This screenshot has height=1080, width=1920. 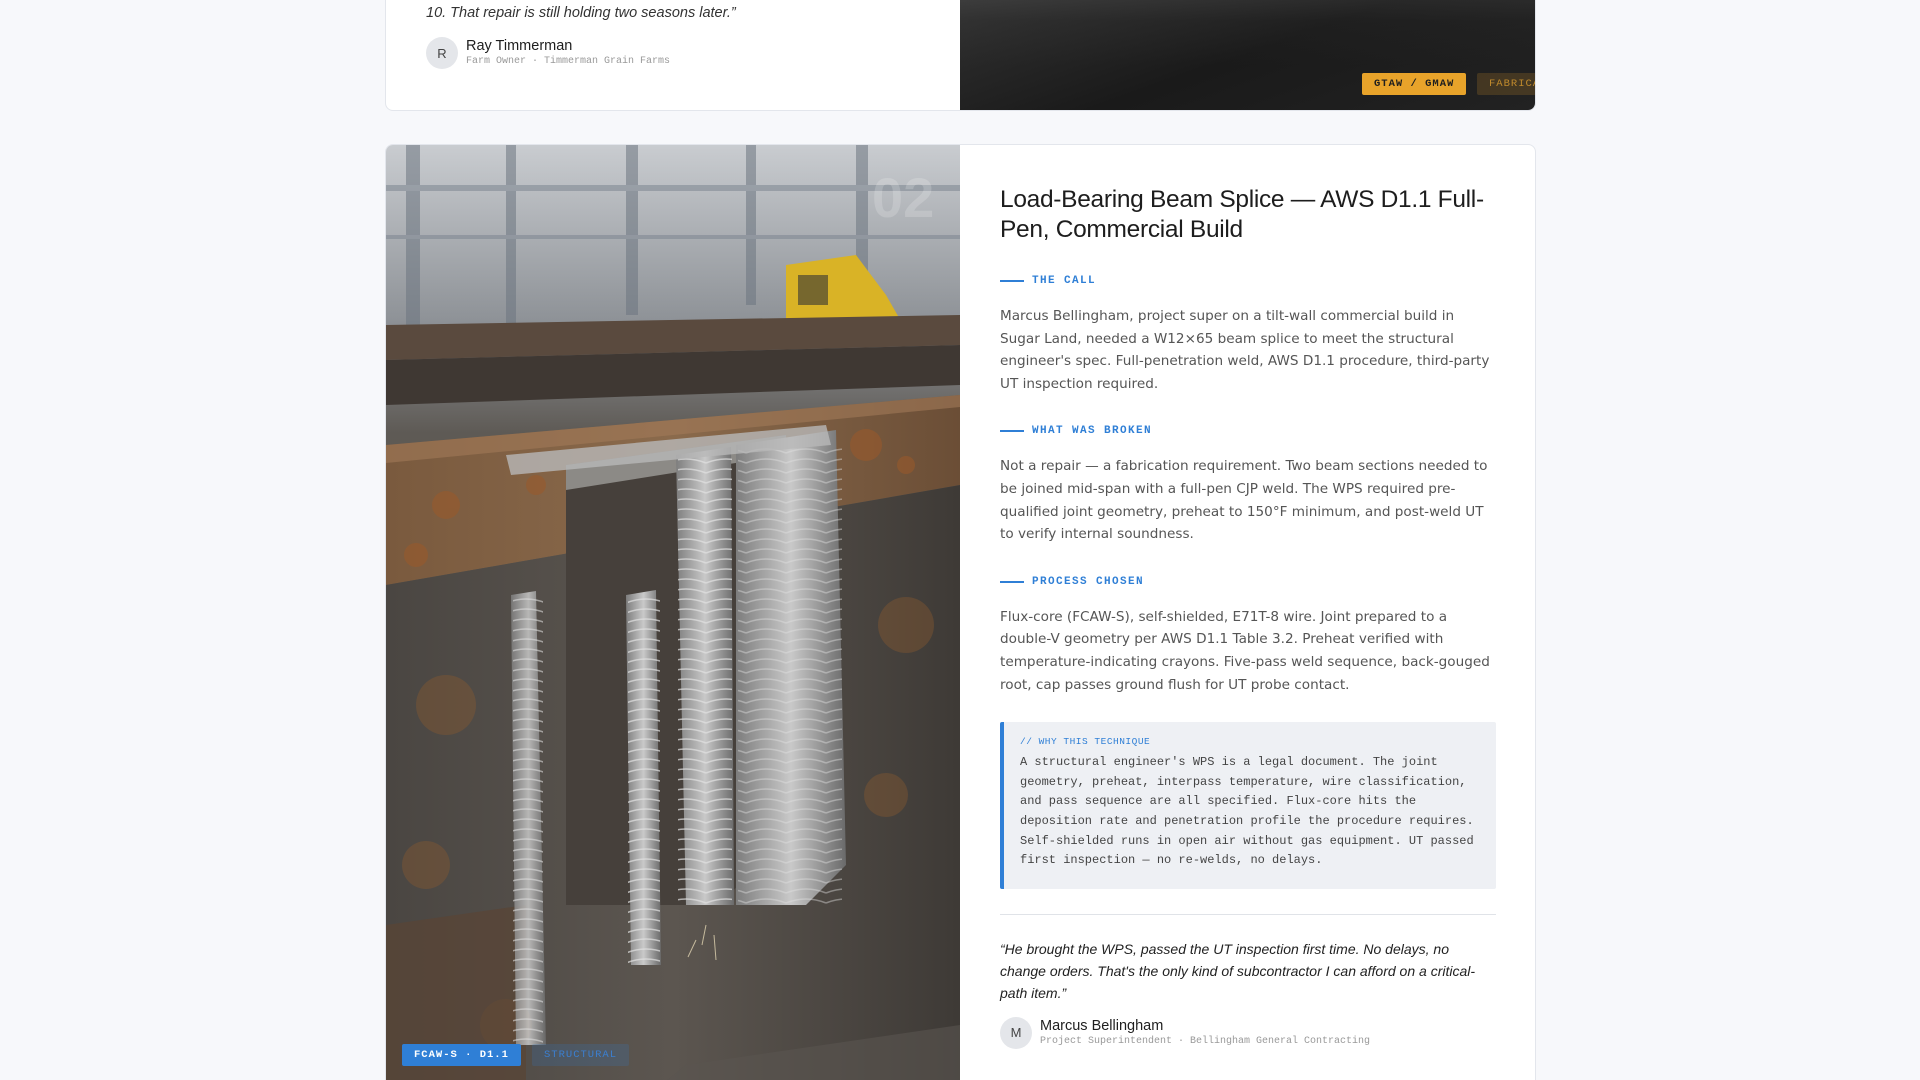 What do you see at coordinates (1248, 582) in the screenshot?
I see `section-label-process-chosen: PROCESS CHOSEN` at bounding box center [1248, 582].